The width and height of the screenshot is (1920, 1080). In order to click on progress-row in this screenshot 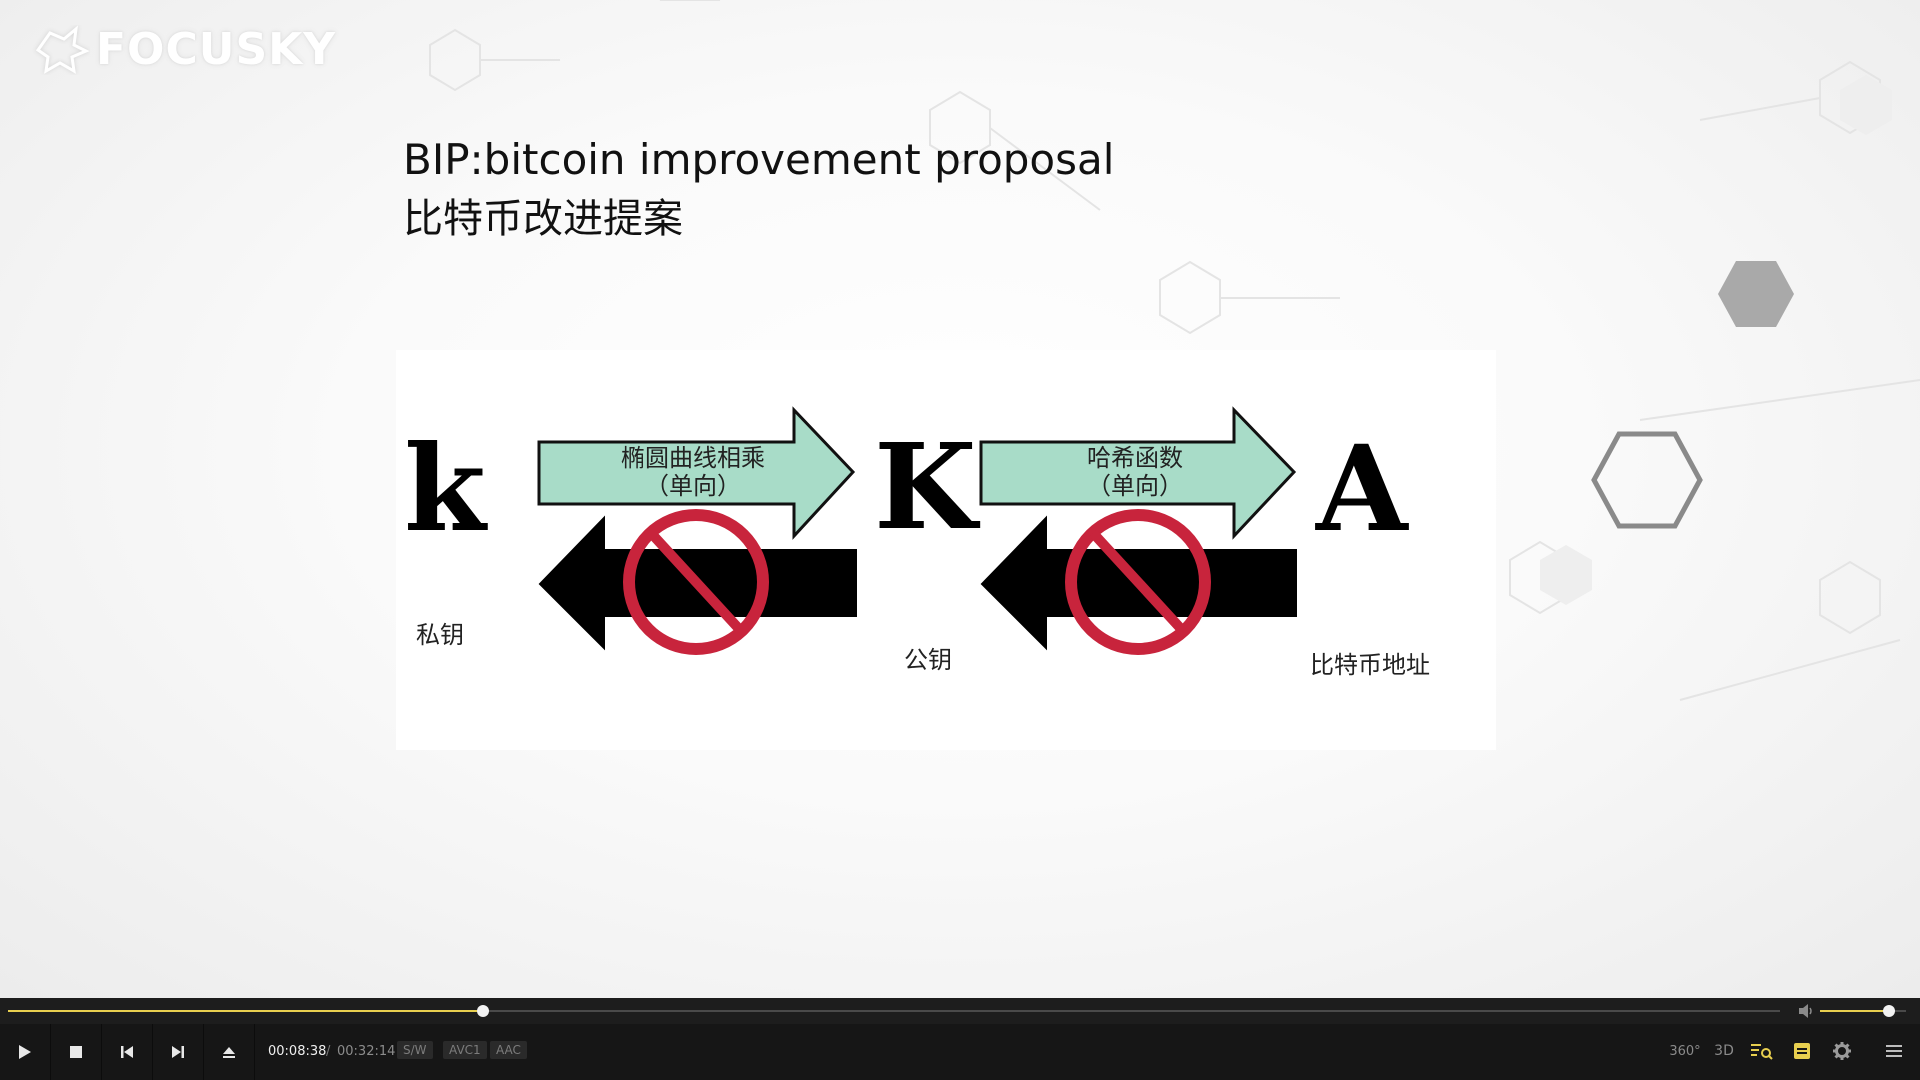, I will do `click(960, 1011)`.